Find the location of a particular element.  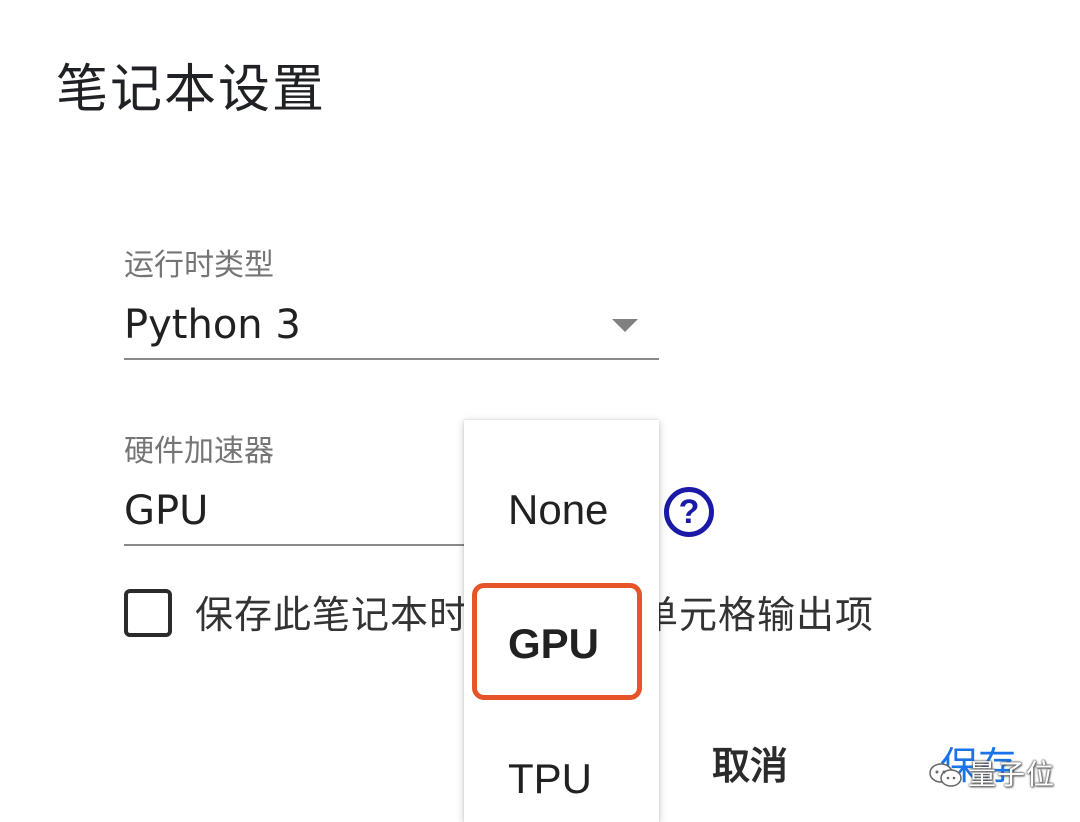

omit-output-checkbox is located at coordinates (148, 613).